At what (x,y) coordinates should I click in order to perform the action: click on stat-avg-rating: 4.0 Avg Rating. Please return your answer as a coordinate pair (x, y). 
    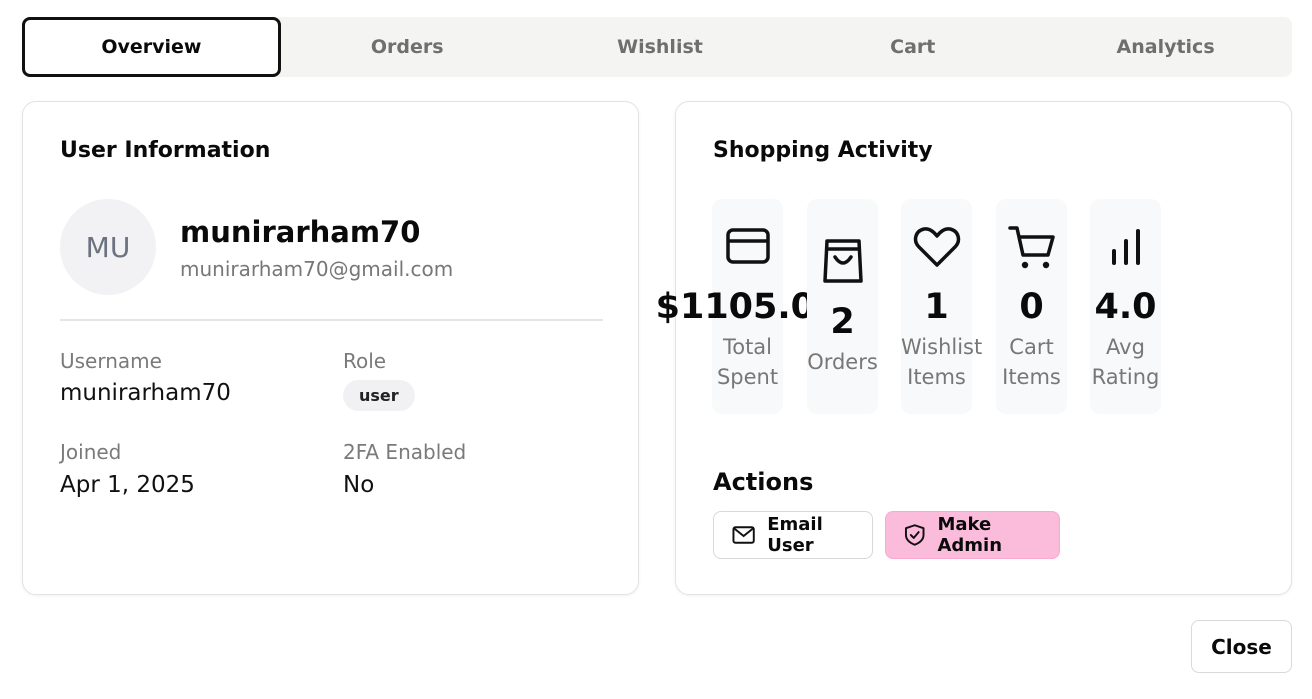
    Looking at the image, I should click on (1125, 306).